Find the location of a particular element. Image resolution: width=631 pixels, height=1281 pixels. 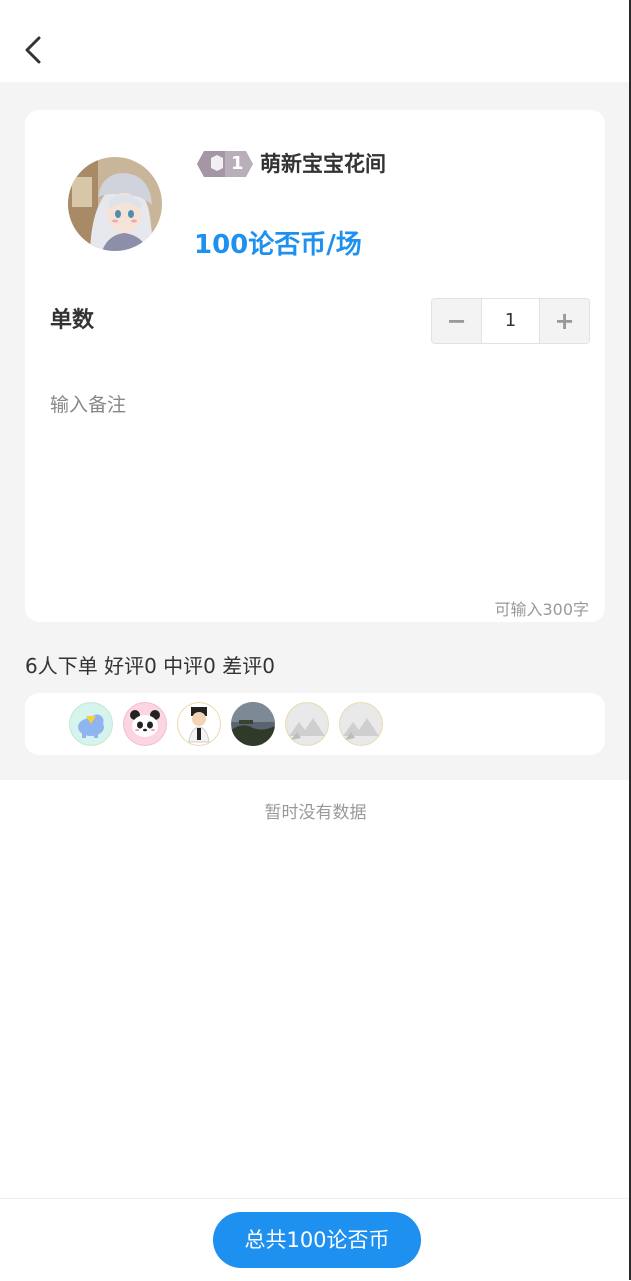

quantity-stepper: − 1 + is located at coordinates (510, 321).